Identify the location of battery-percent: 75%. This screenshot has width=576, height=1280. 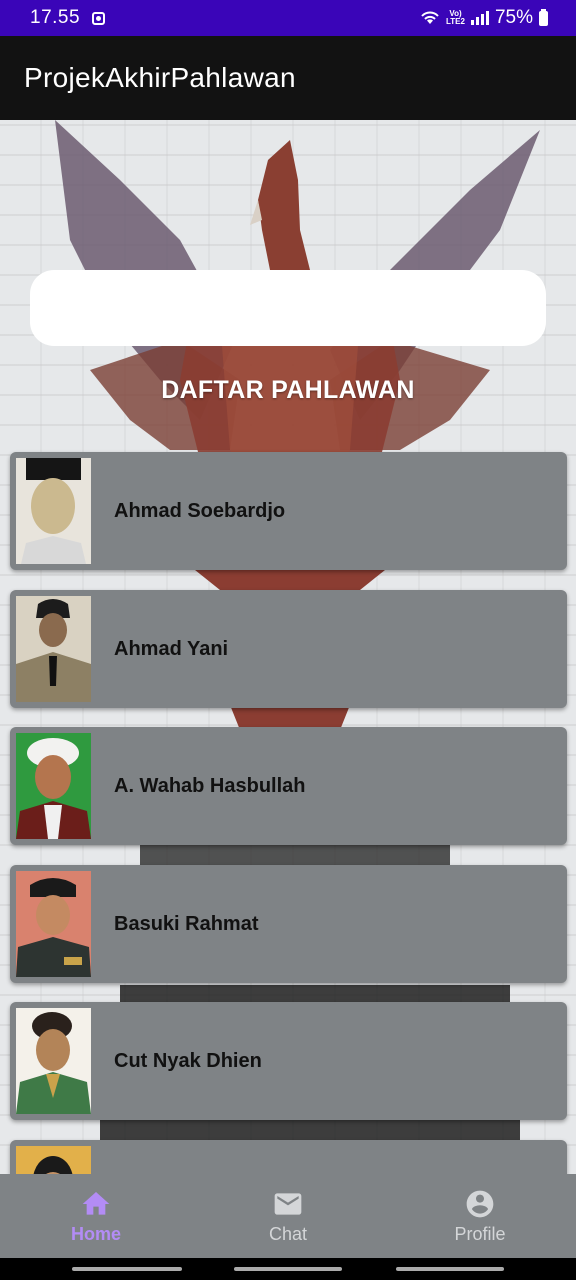
(513, 17).